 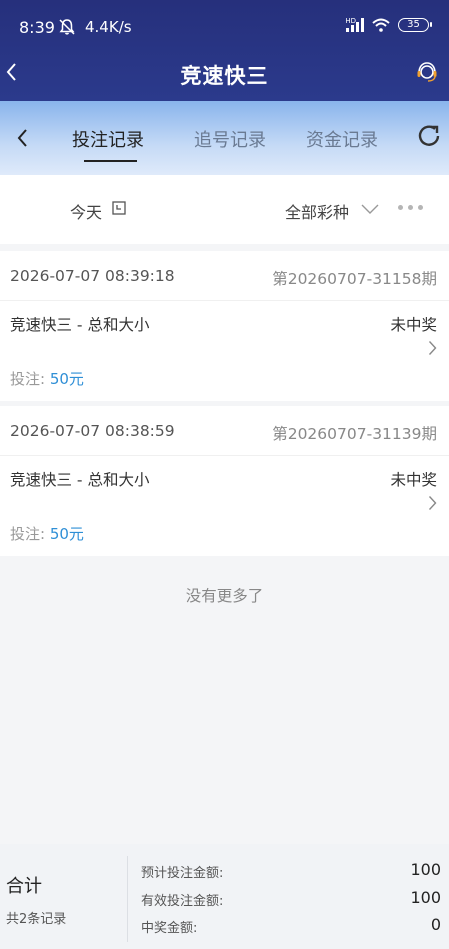 I want to click on summary-row: 有效投注金额: 100, so click(x=291, y=898).